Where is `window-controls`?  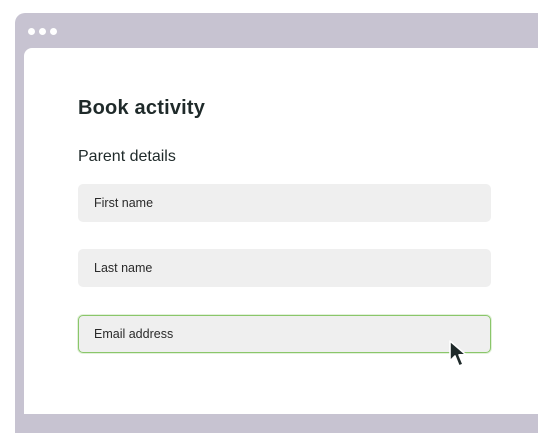
window-controls is located at coordinates (36, 31).